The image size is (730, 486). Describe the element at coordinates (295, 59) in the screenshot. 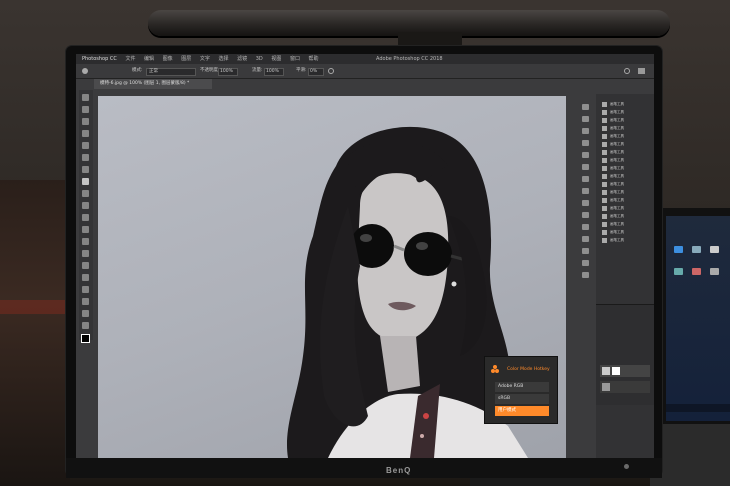

I see `menu-window: 窗口` at that location.